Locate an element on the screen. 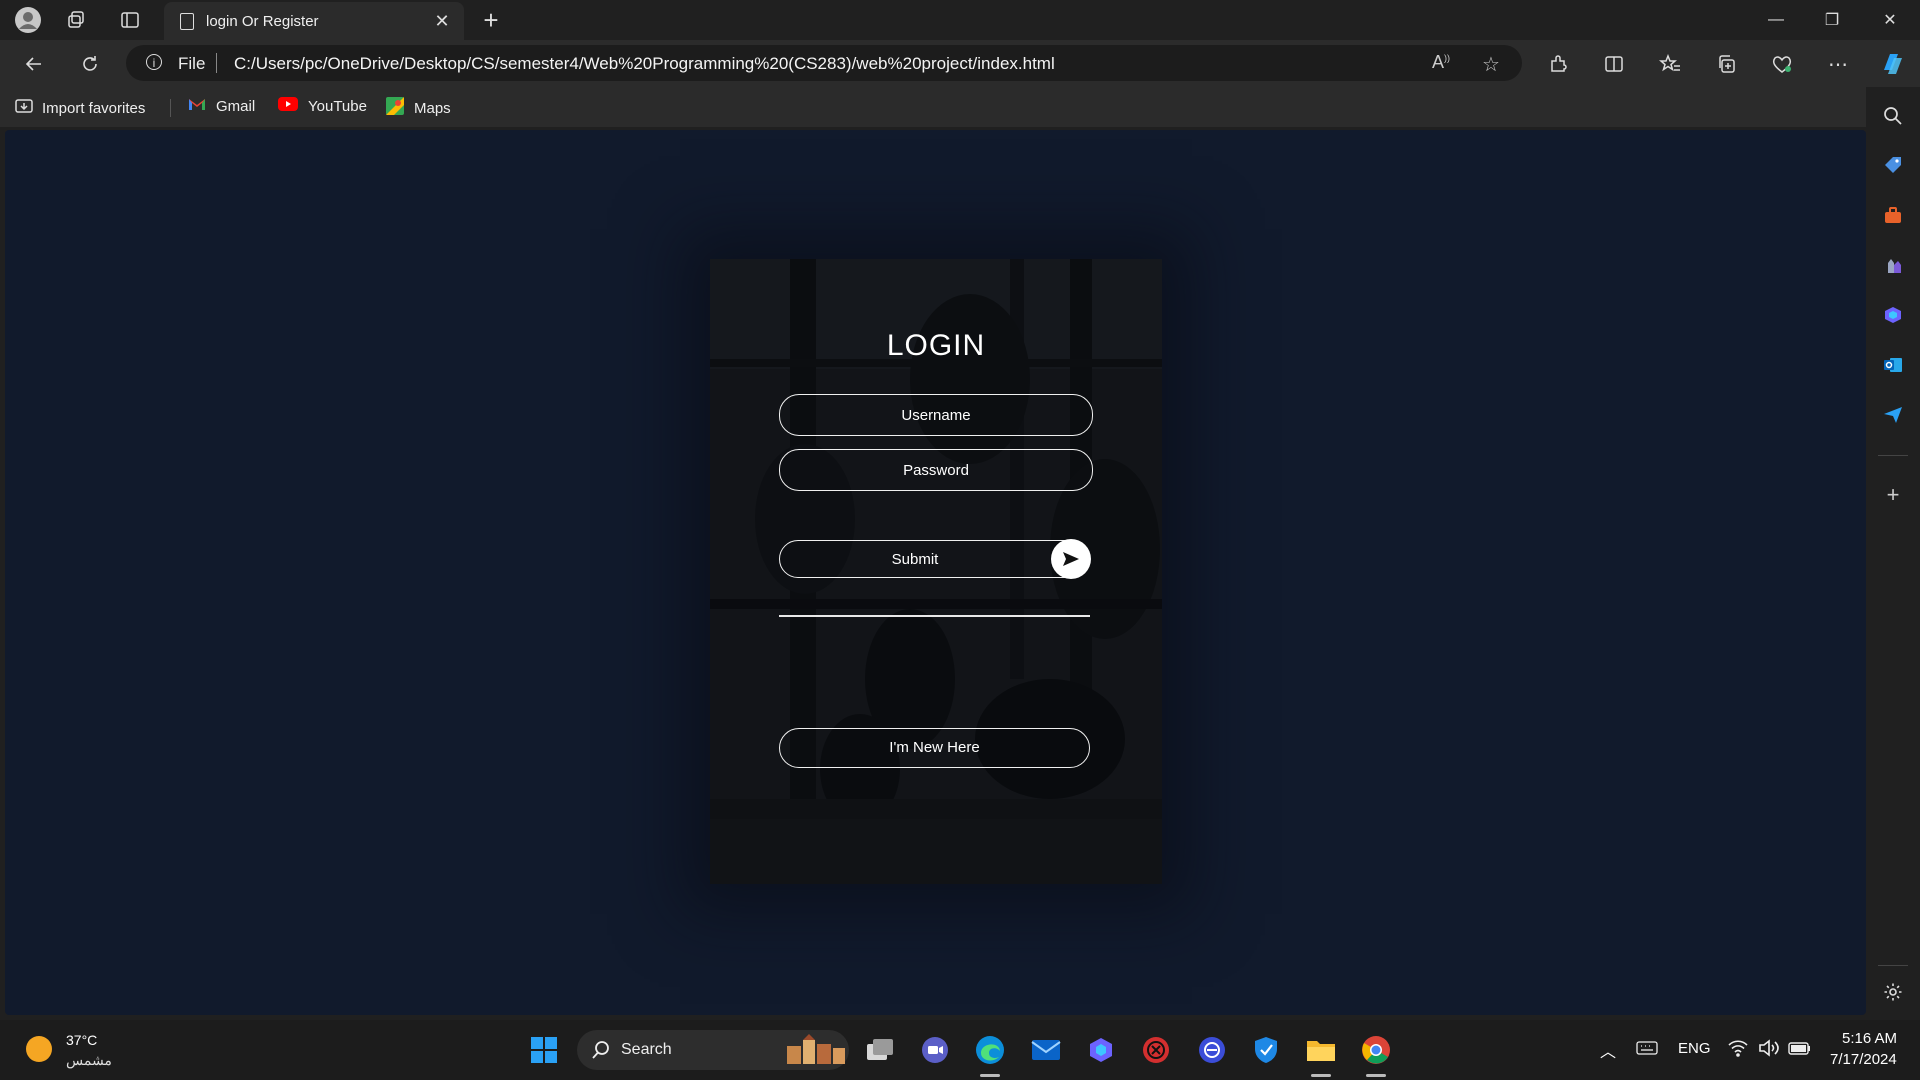  search-label: Search is located at coordinates (646, 1049).